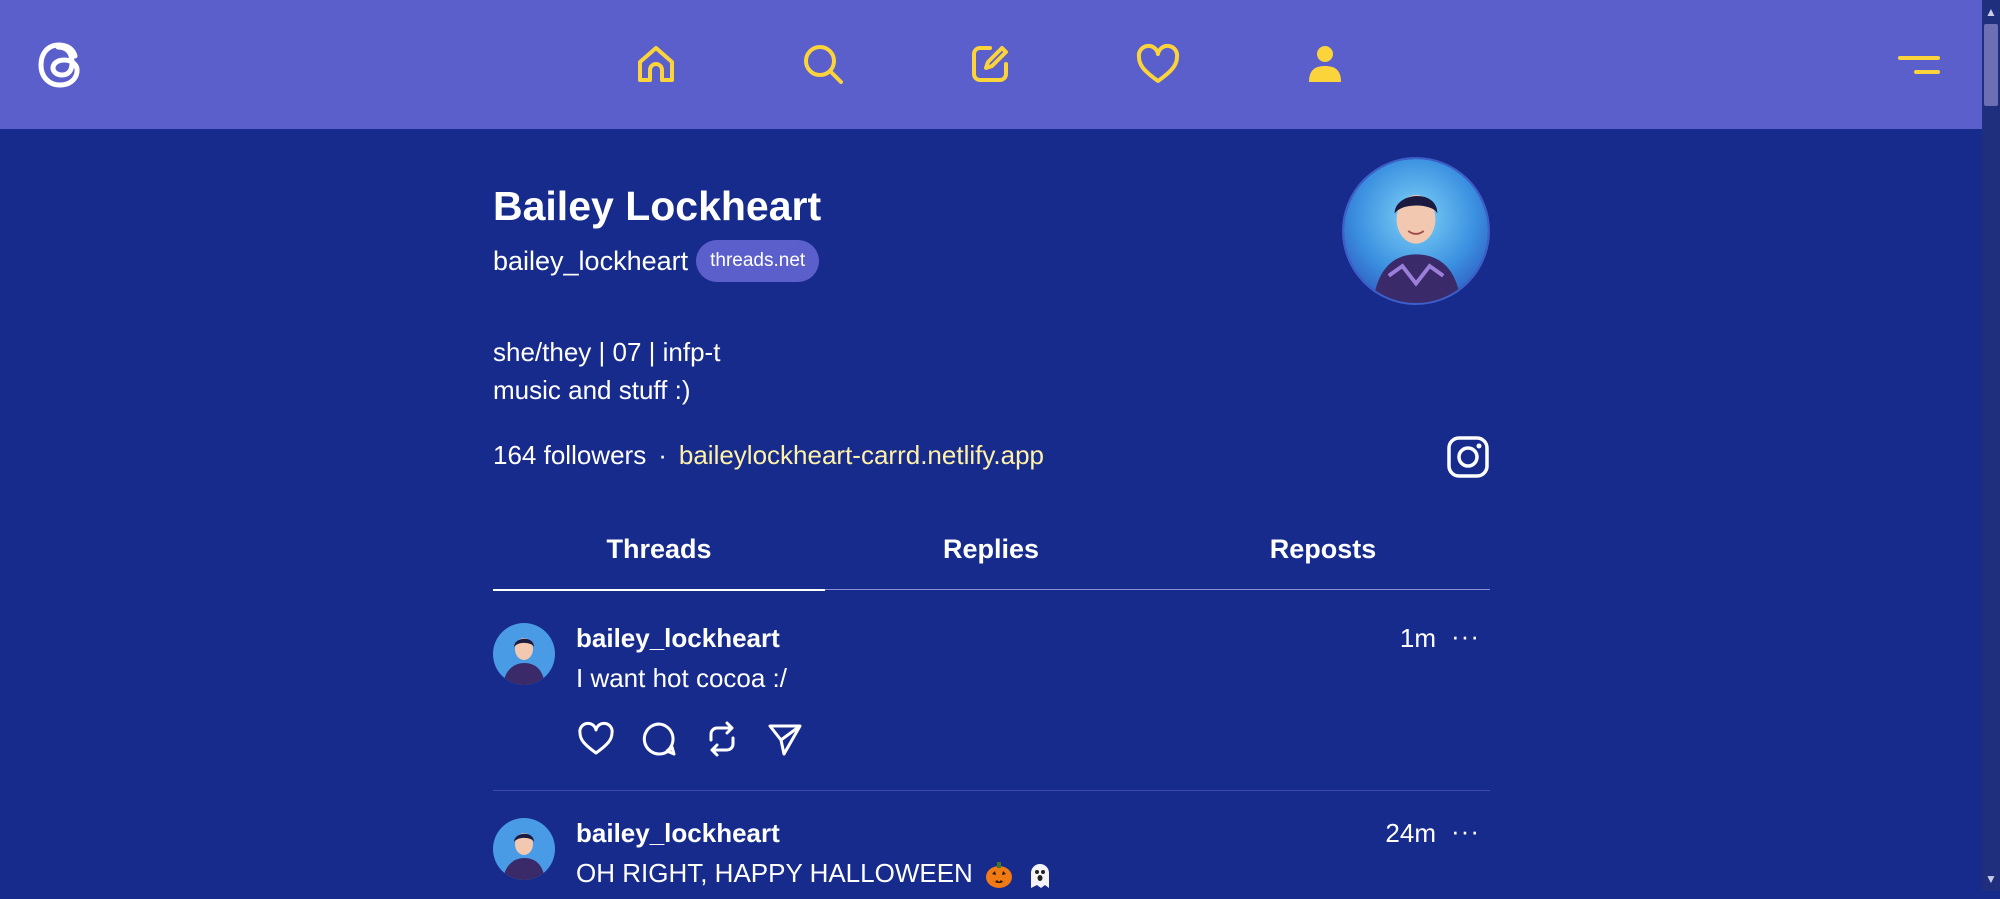 This screenshot has height=899, width=2000. I want to click on home-icon, so click(656, 64).